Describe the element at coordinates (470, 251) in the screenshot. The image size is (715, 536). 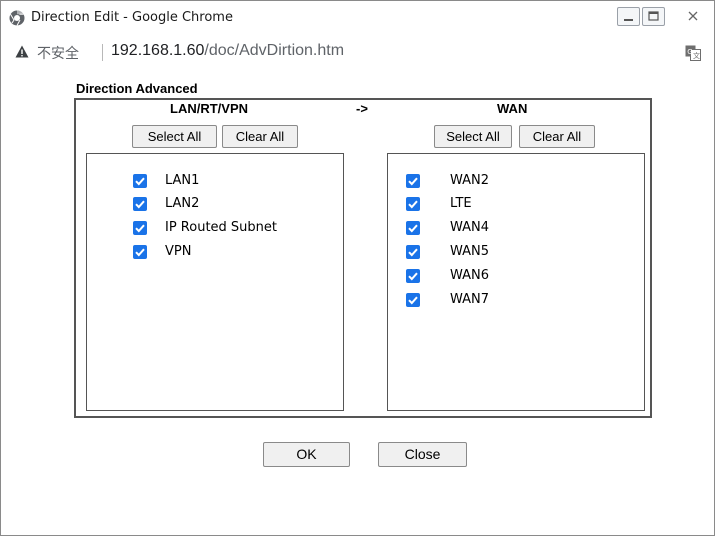
I see `item-label: WAN5` at that location.